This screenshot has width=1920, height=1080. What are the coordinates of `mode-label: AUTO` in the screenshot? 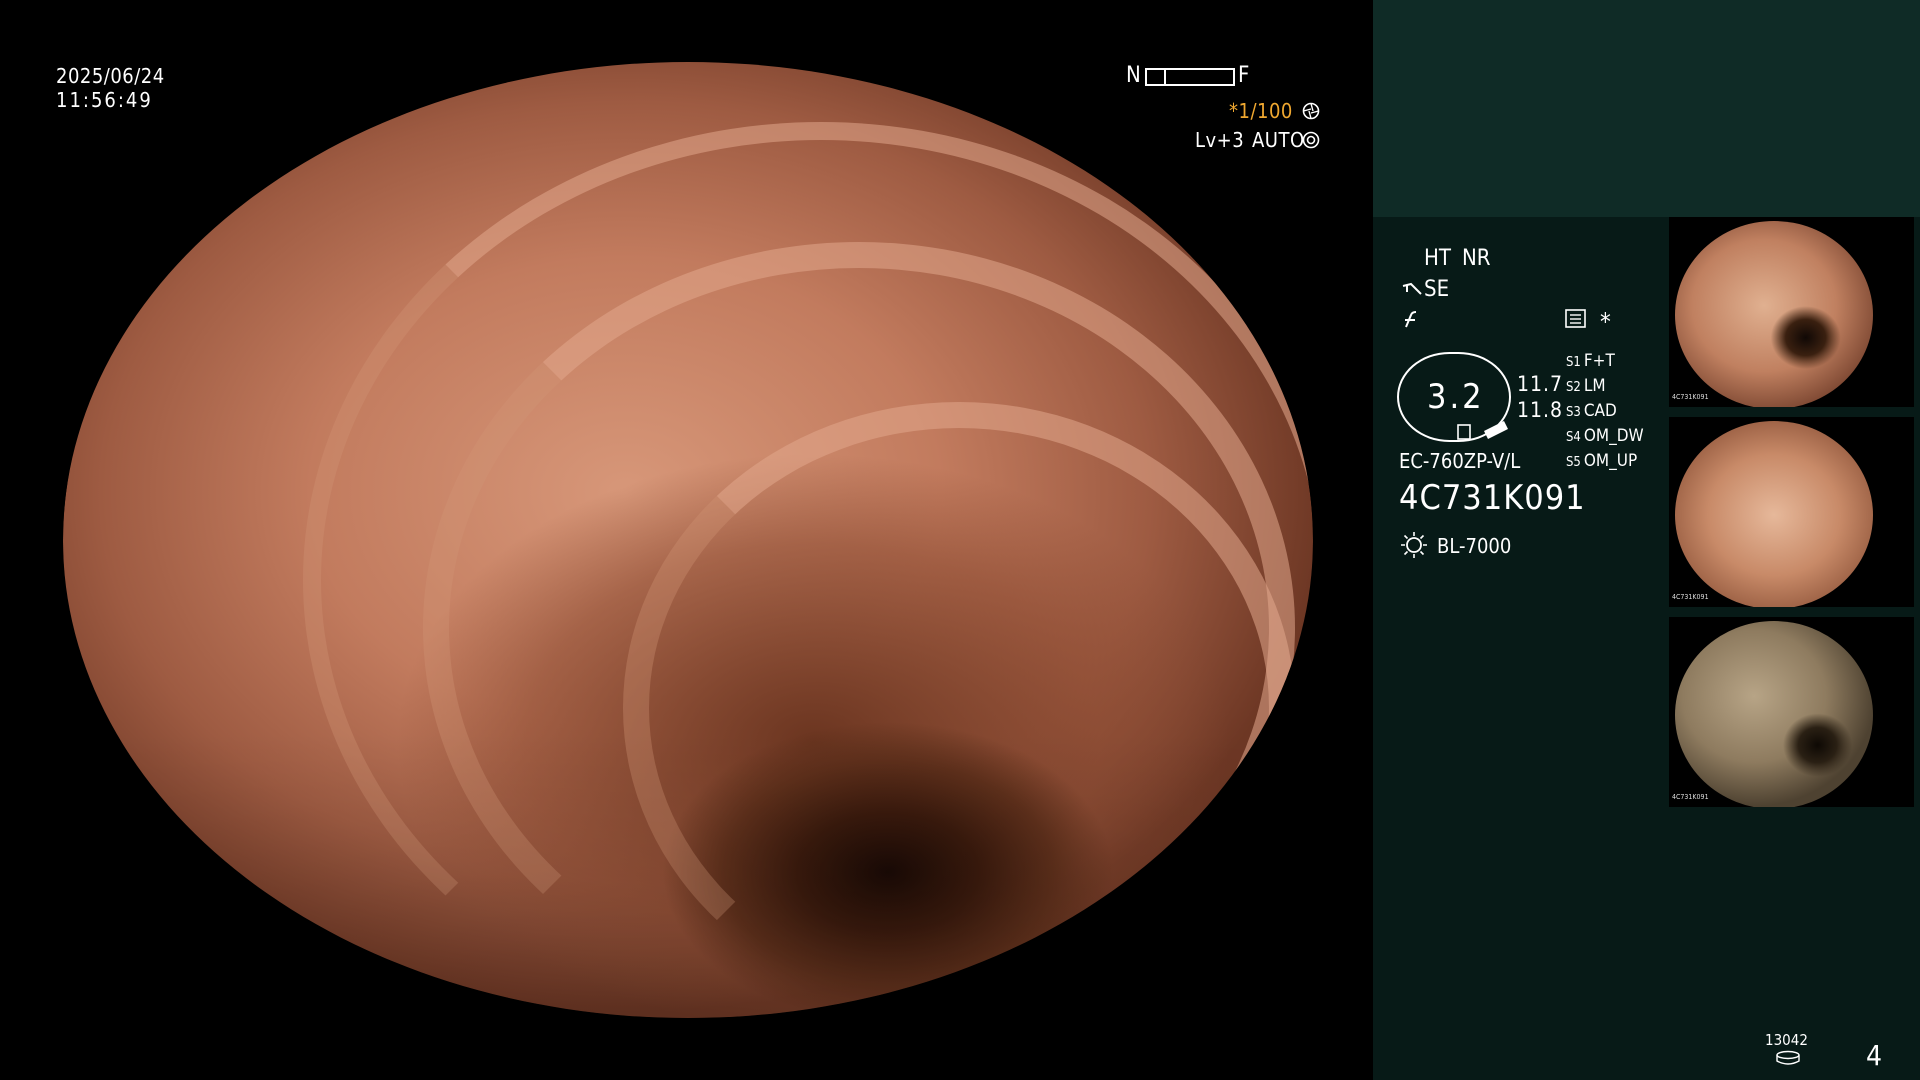 It's located at (1278, 140).